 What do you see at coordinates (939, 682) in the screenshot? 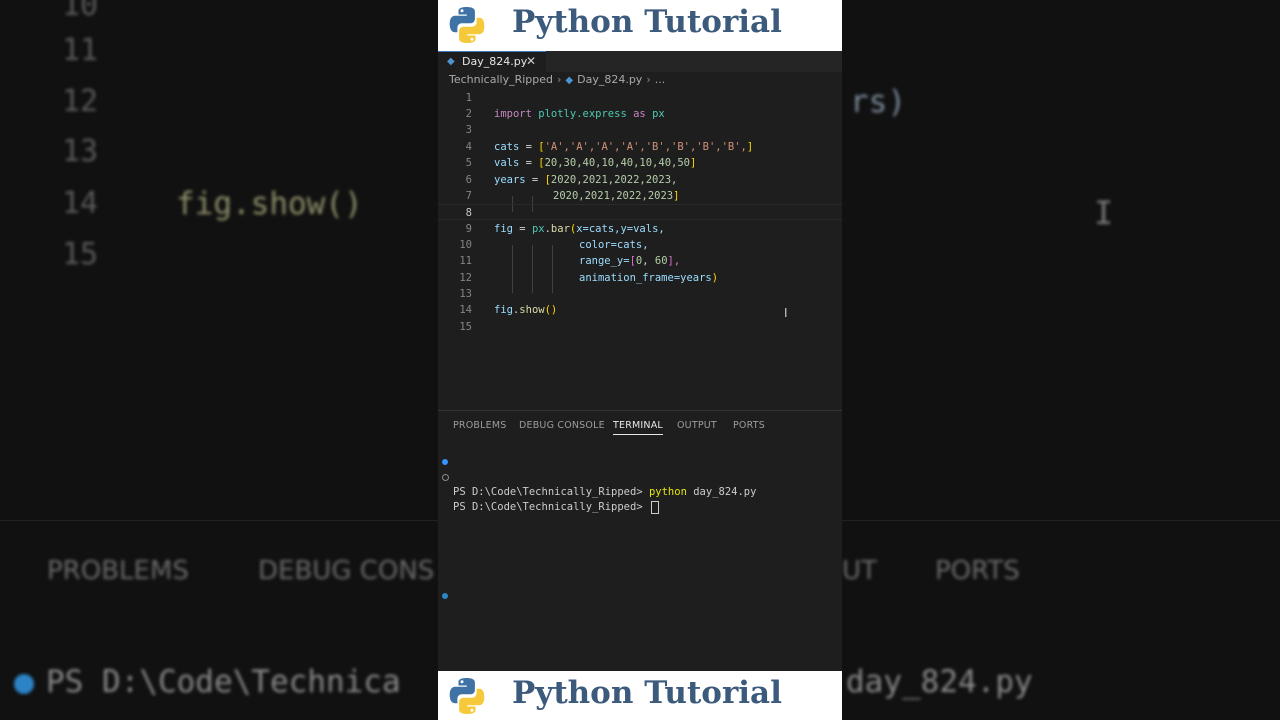
I see `bg-terminal-text: day_824.py` at bounding box center [939, 682].